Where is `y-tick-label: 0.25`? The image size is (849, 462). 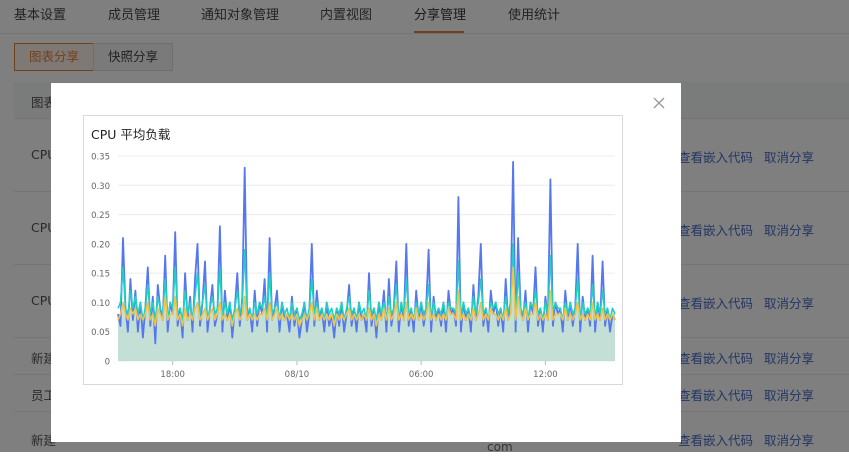
y-tick-label: 0.25 is located at coordinates (100, 216).